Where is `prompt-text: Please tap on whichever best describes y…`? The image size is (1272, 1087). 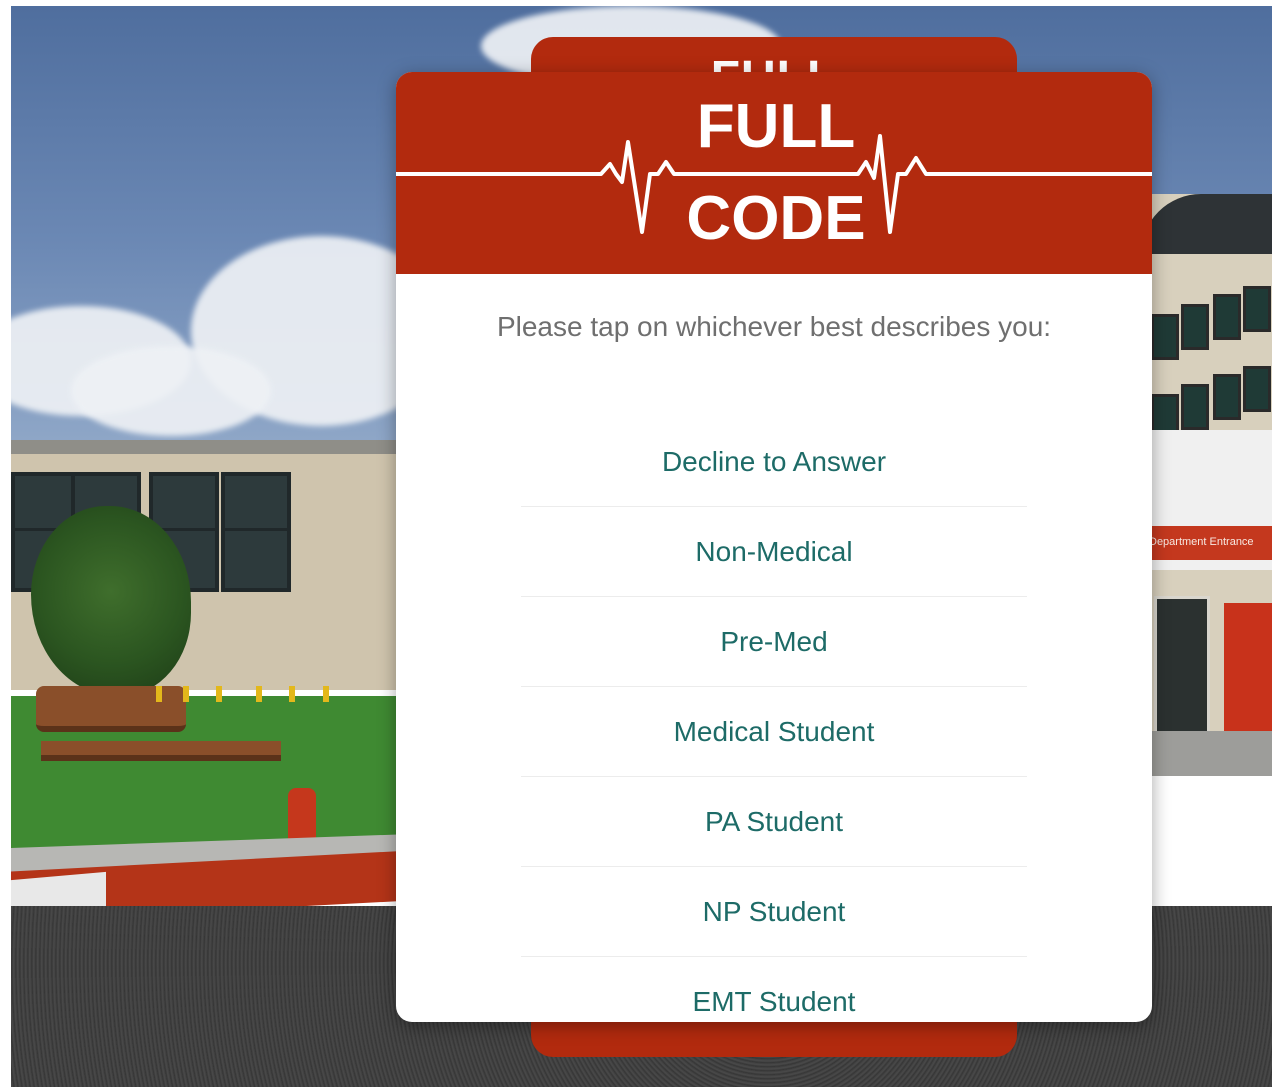
prompt-text: Please tap on whichever best describes y… is located at coordinates (774, 326).